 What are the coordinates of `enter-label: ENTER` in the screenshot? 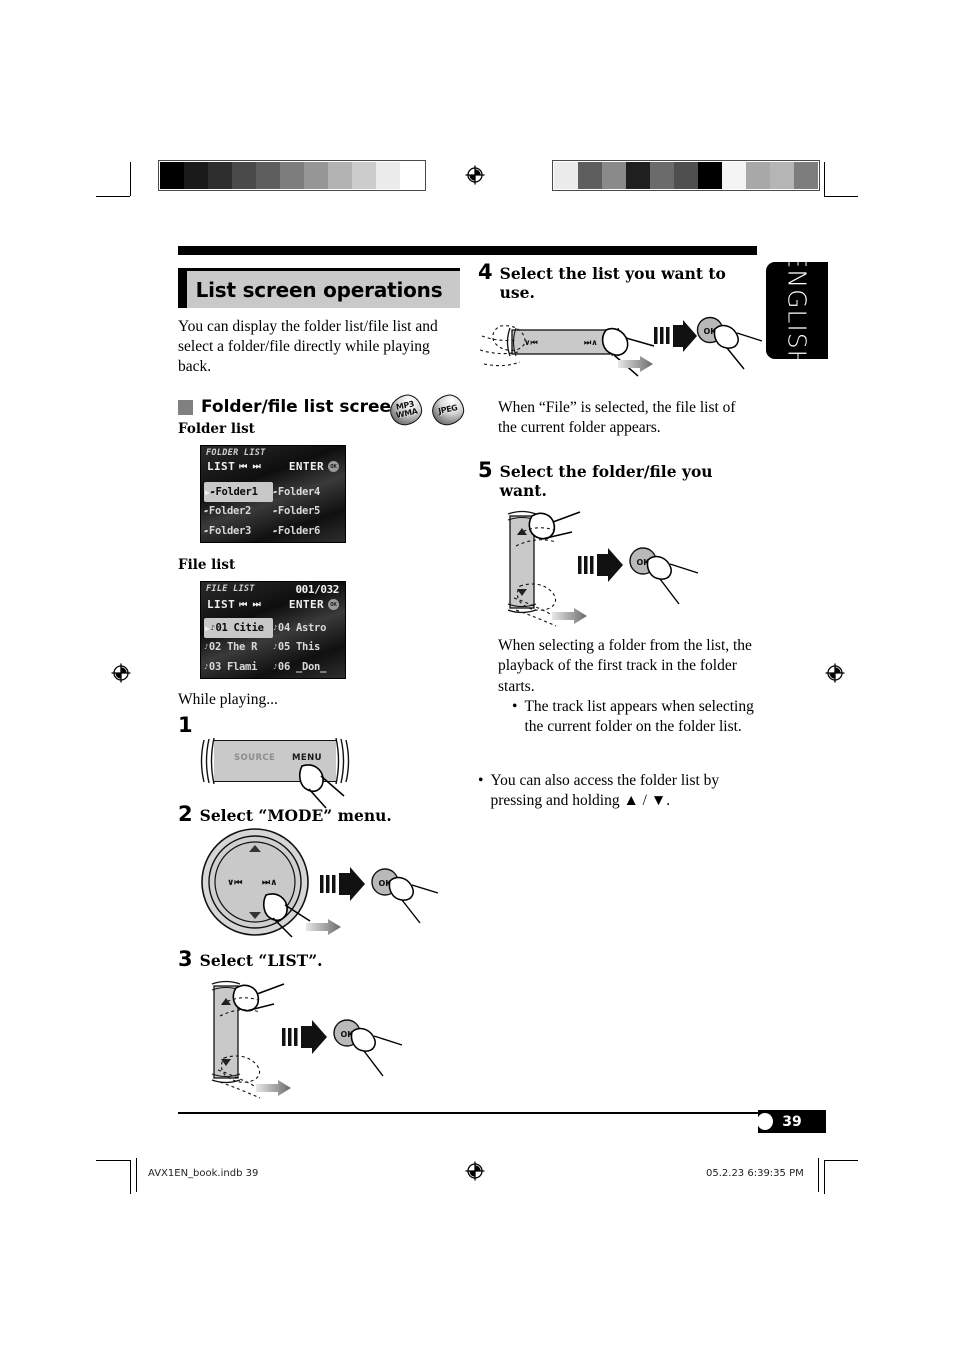 It's located at (306, 605).